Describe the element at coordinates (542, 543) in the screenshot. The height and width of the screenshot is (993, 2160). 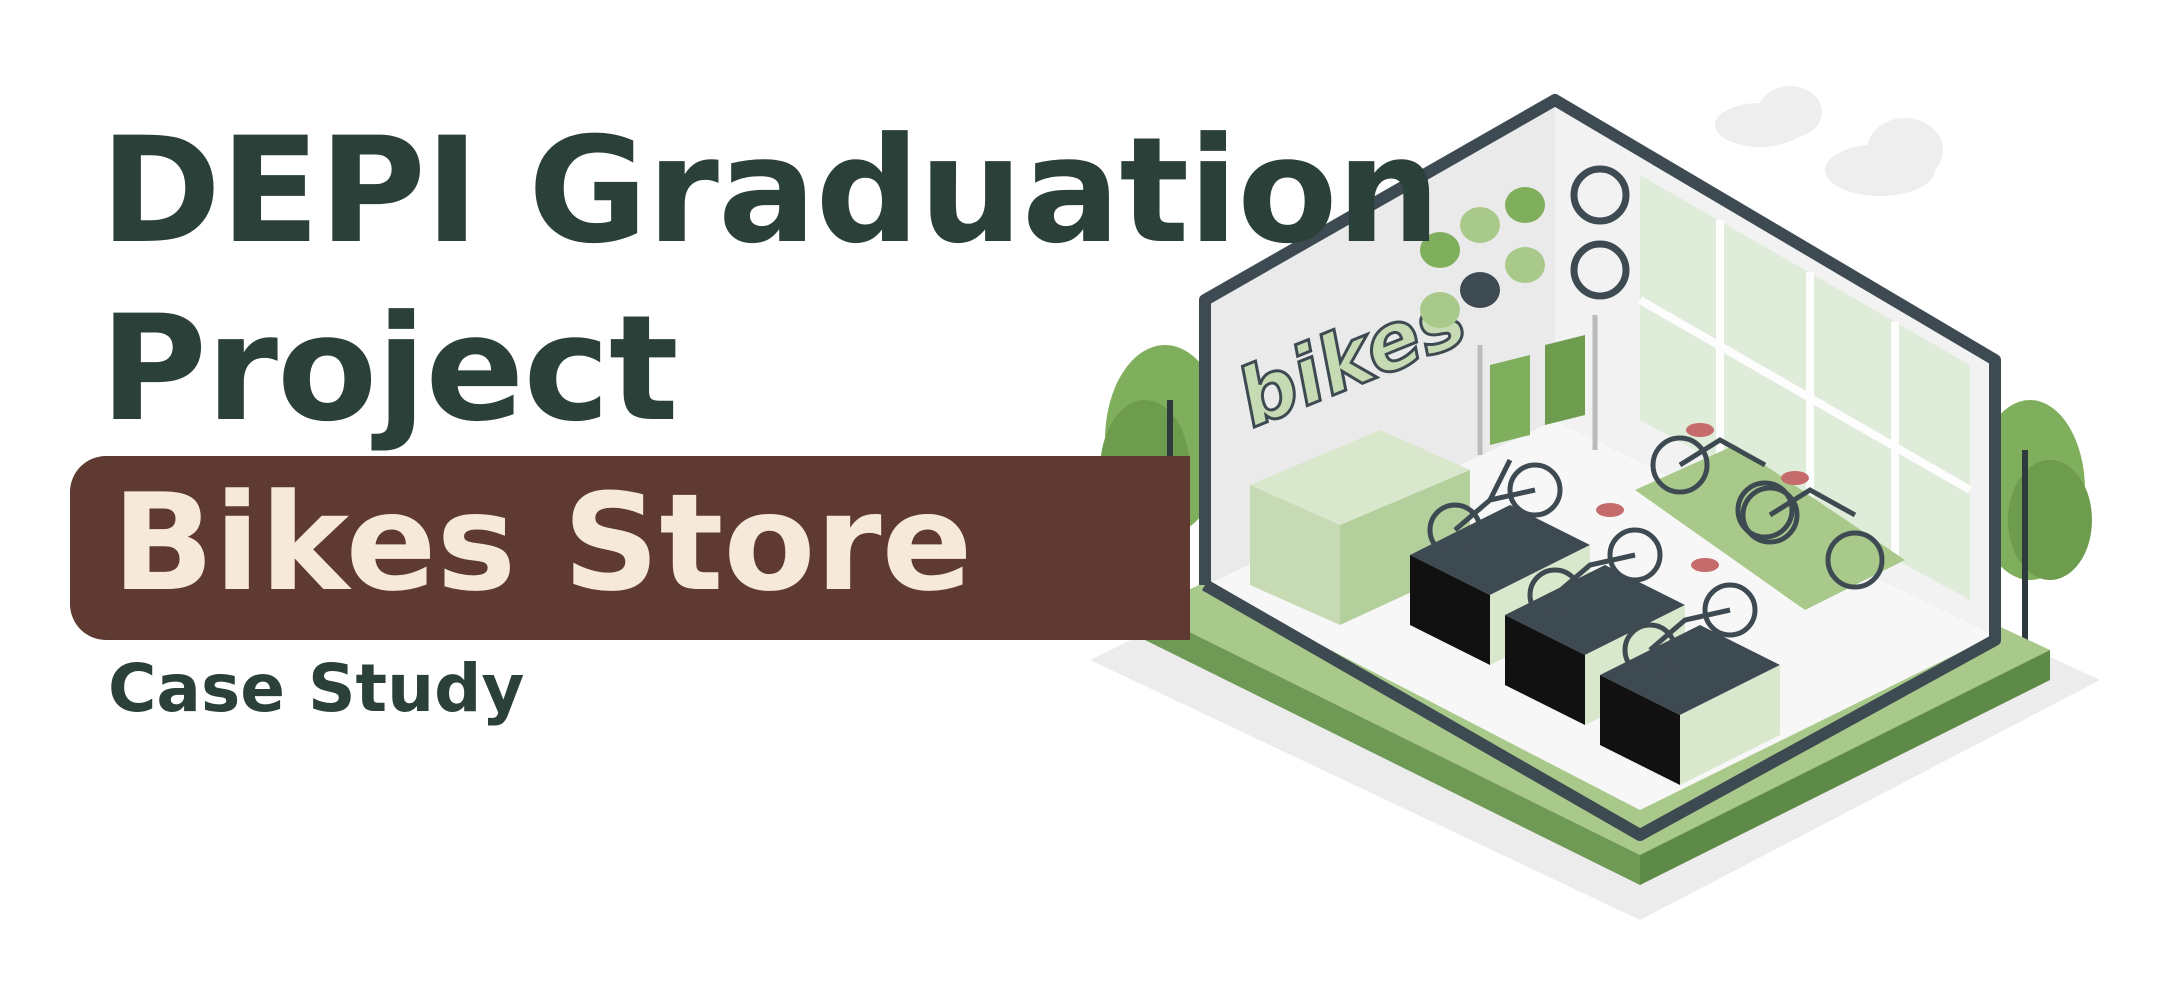
I see `banner-title: Bikes Store` at that location.